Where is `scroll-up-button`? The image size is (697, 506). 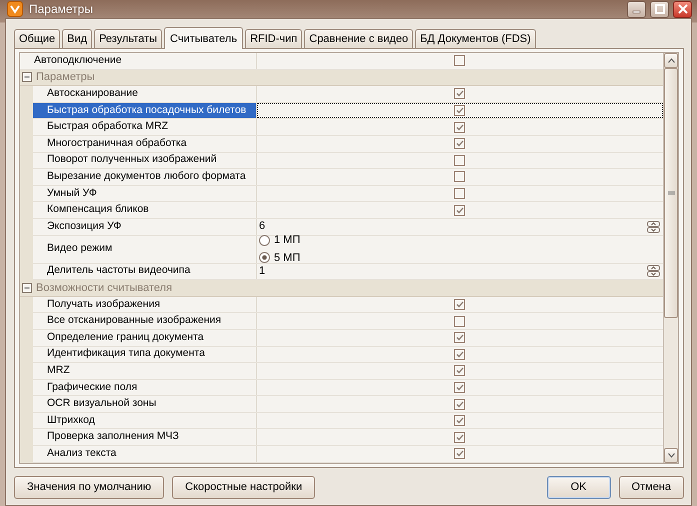
scroll-up-button is located at coordinates (671, 60).